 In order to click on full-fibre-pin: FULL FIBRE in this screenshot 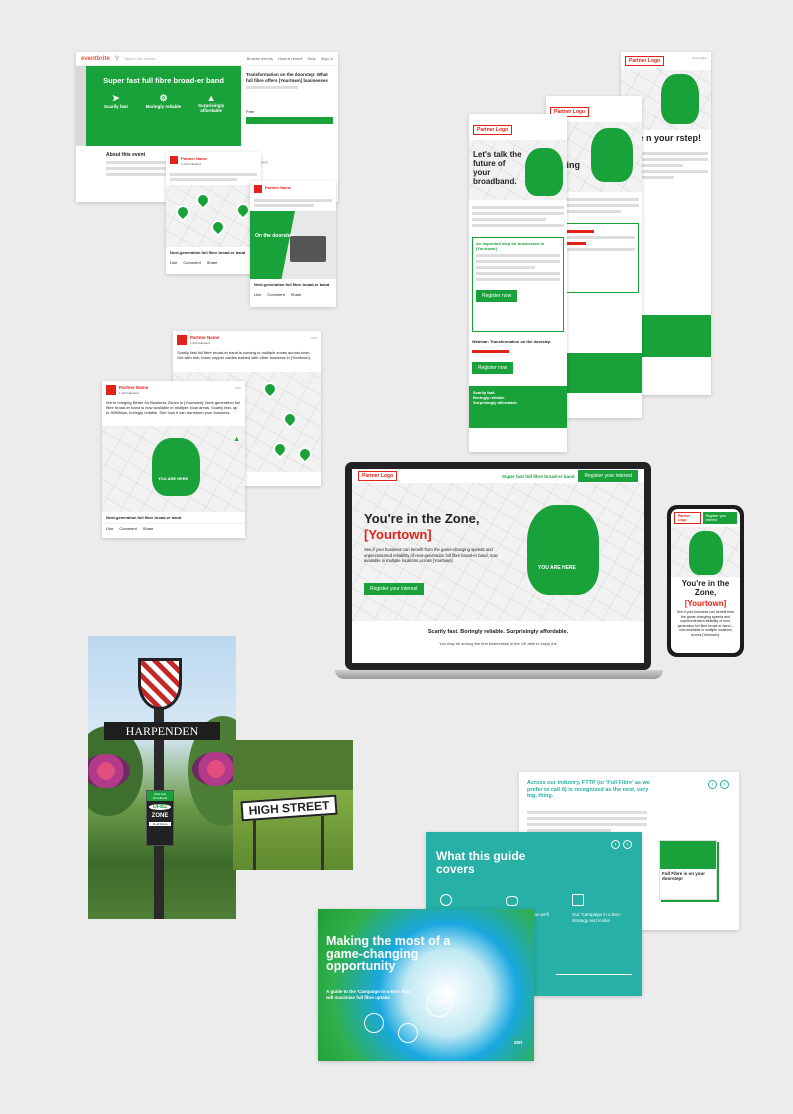, I will do `click(439, 1004)`.